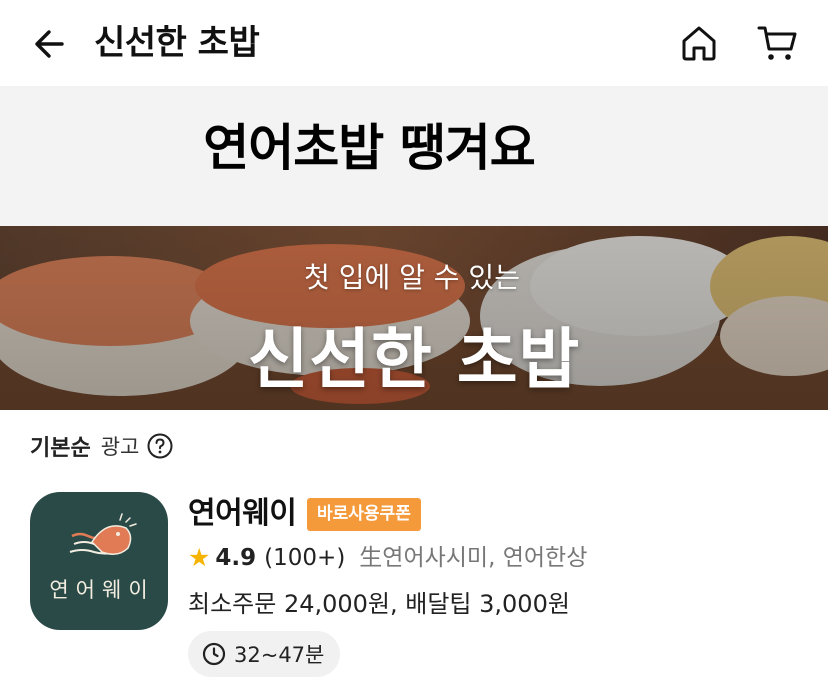 The width and height of the screenshot is (828, 696). Describe the element at coordinates (120, 447) in the screenshot. I see `ad-label: 광고` at that location.